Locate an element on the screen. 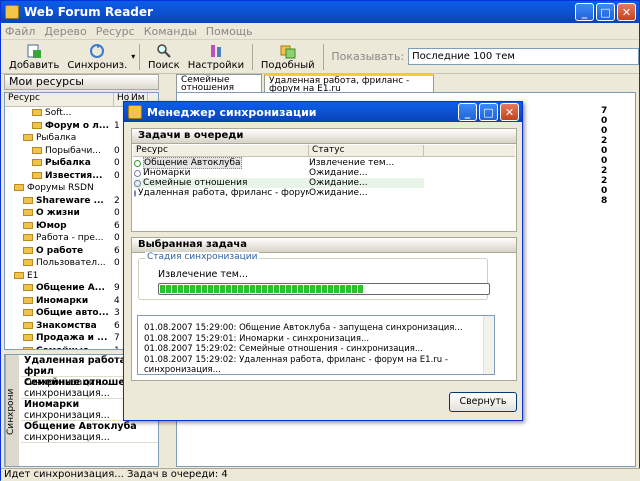 This screenshot has height=481, width=640. show-label: Показывать: is located at coordinates (368, 56).